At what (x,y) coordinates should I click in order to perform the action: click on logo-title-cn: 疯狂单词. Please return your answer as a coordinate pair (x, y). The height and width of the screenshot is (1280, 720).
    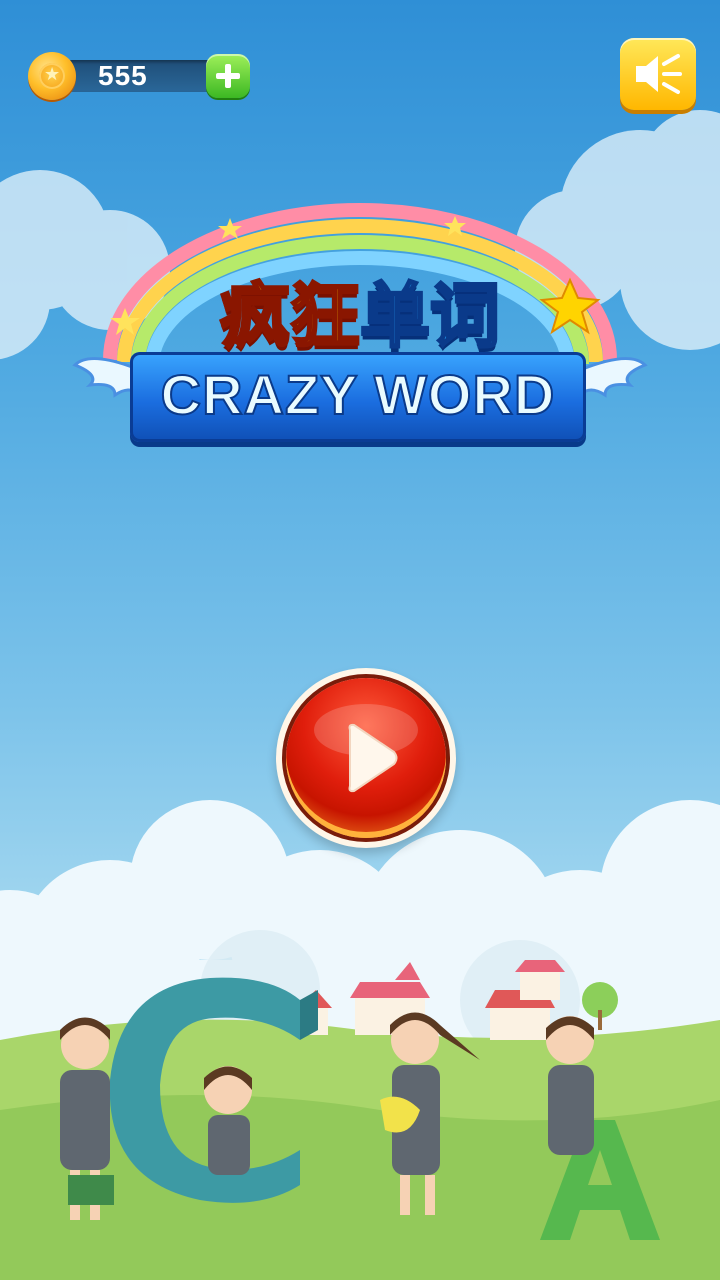
    Looking at the image, I should click on (360, 310).